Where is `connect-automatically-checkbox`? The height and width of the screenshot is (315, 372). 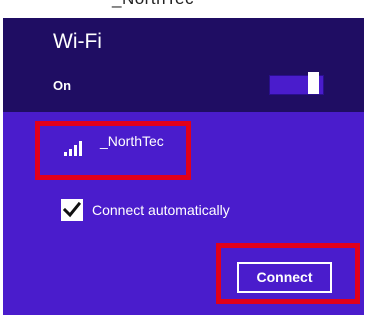
connect-automatically-checkbox is located at coordinates (72, 210).